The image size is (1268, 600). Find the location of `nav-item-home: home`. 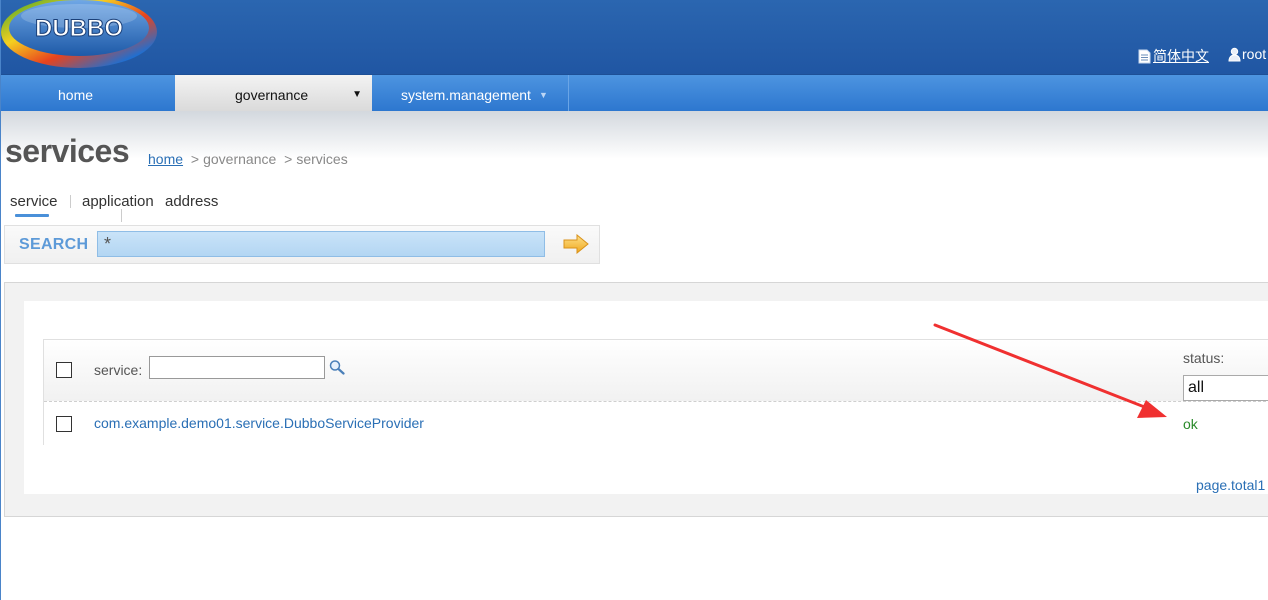

nav-item-home: home is located at coordinates (88, 93).